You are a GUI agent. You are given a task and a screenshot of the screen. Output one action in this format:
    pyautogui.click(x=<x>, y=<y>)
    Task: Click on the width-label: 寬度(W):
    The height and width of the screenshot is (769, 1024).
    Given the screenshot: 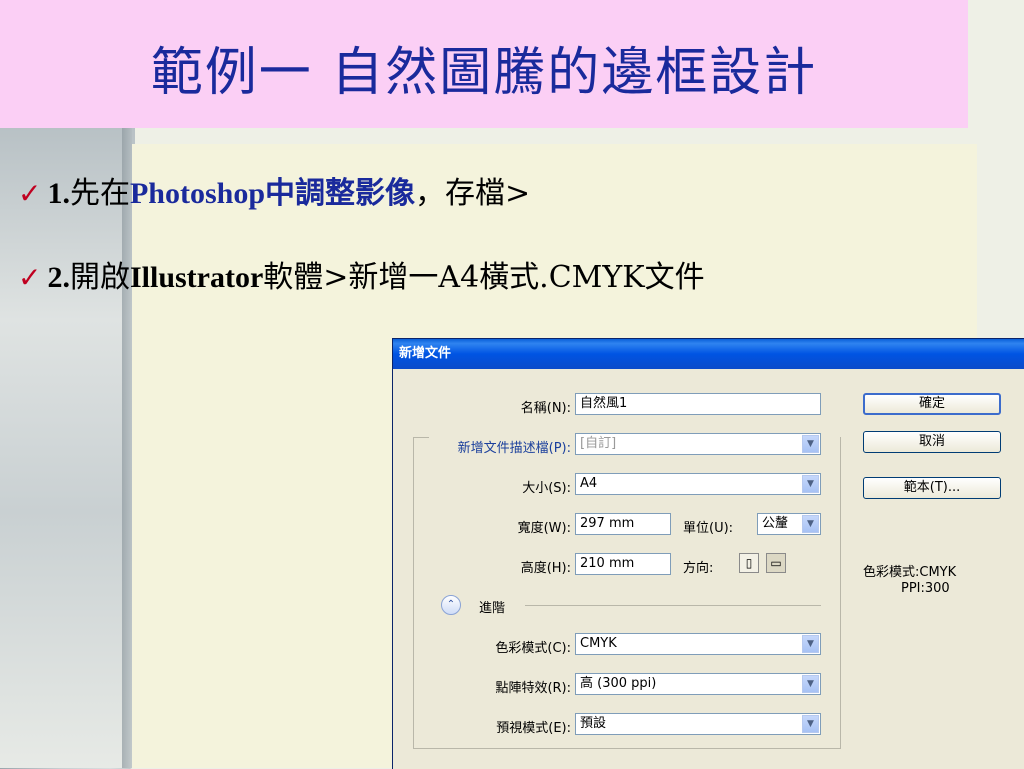 What is the action you would take?
    pyautogui.click(x=544, y=528)
    